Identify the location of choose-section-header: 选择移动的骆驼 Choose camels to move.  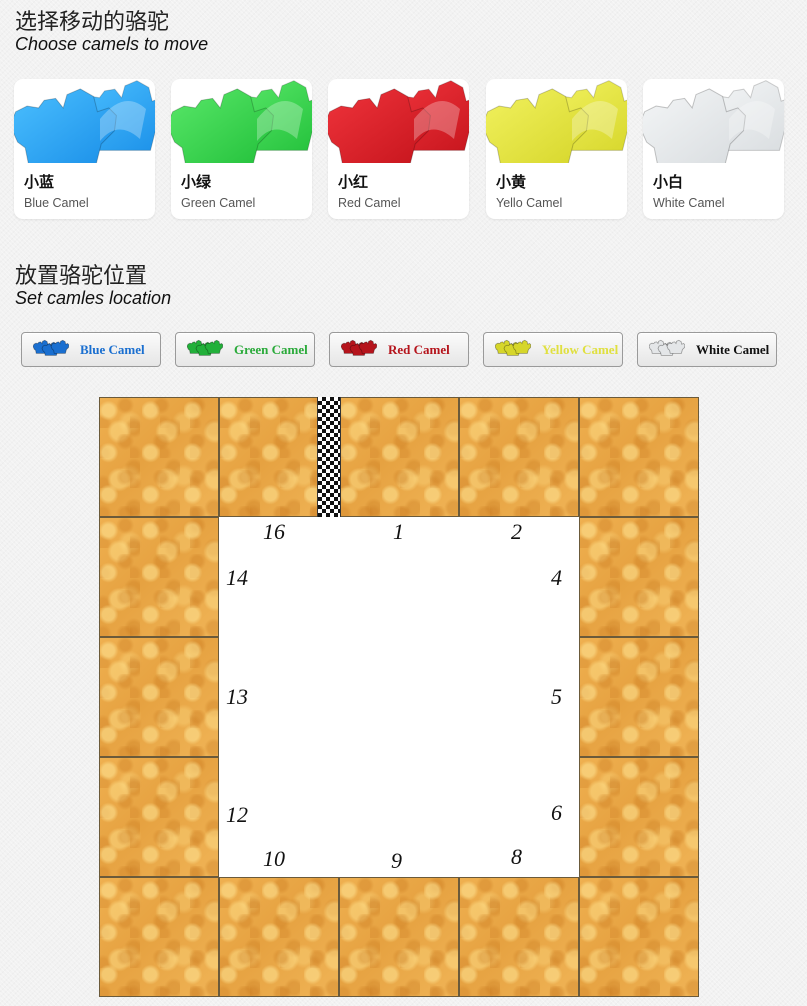
(112, 32).